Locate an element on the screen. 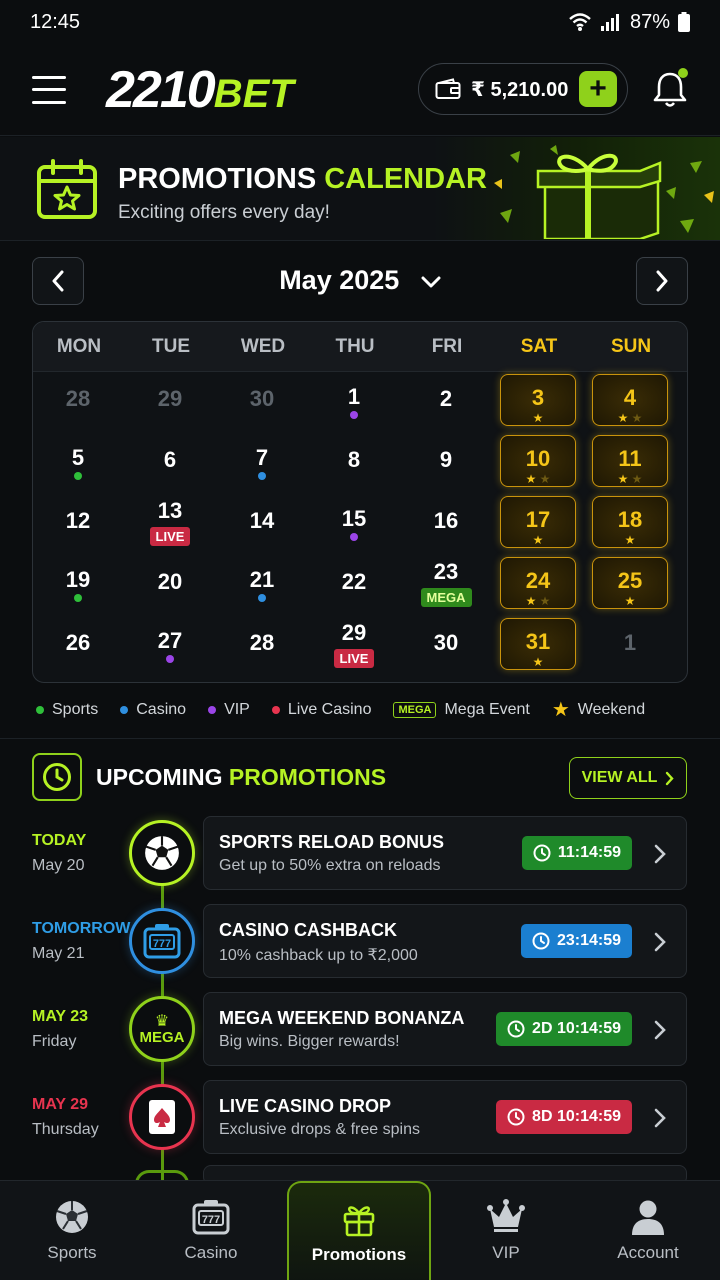  calendar-day: 27 is located at coordinates (170, 644).